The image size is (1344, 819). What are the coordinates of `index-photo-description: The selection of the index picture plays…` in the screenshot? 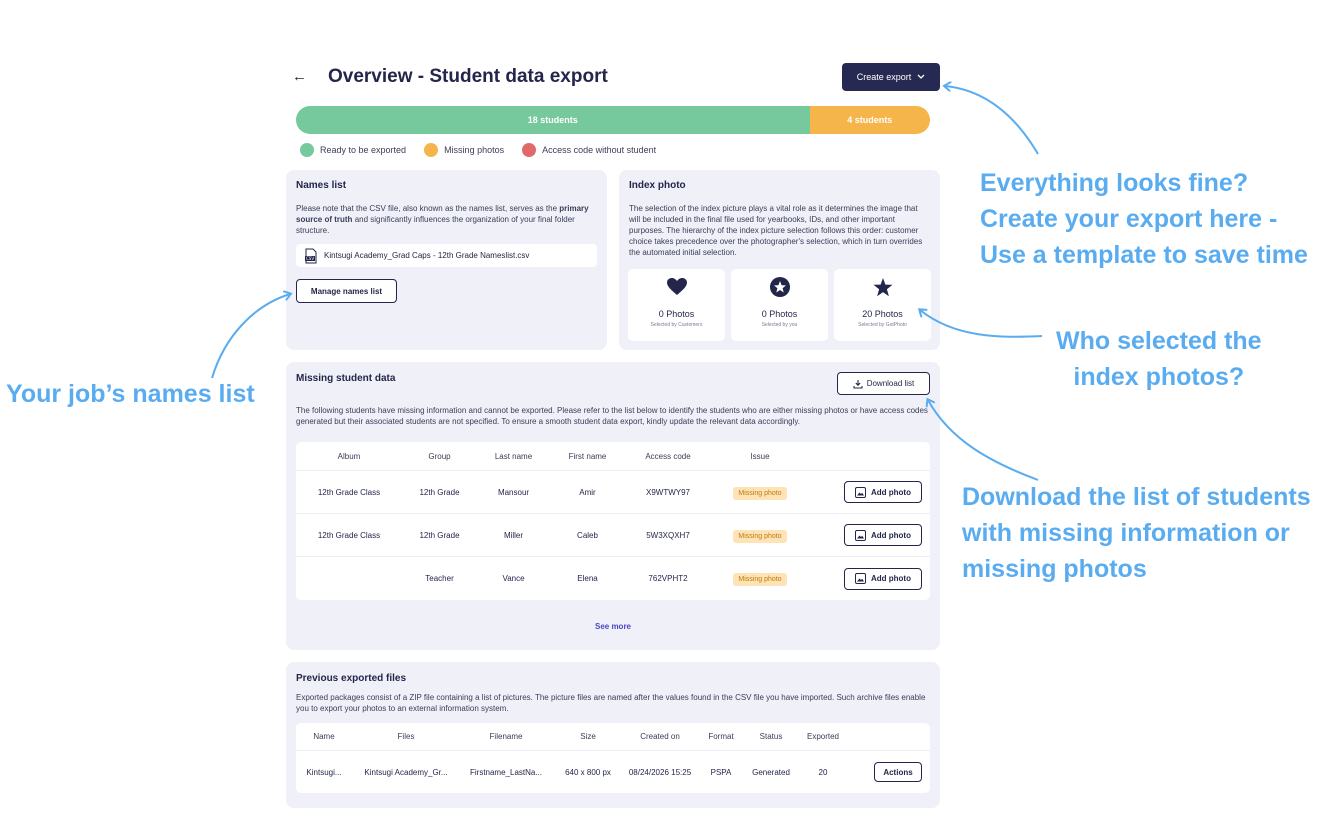 It's located at (776, 230).